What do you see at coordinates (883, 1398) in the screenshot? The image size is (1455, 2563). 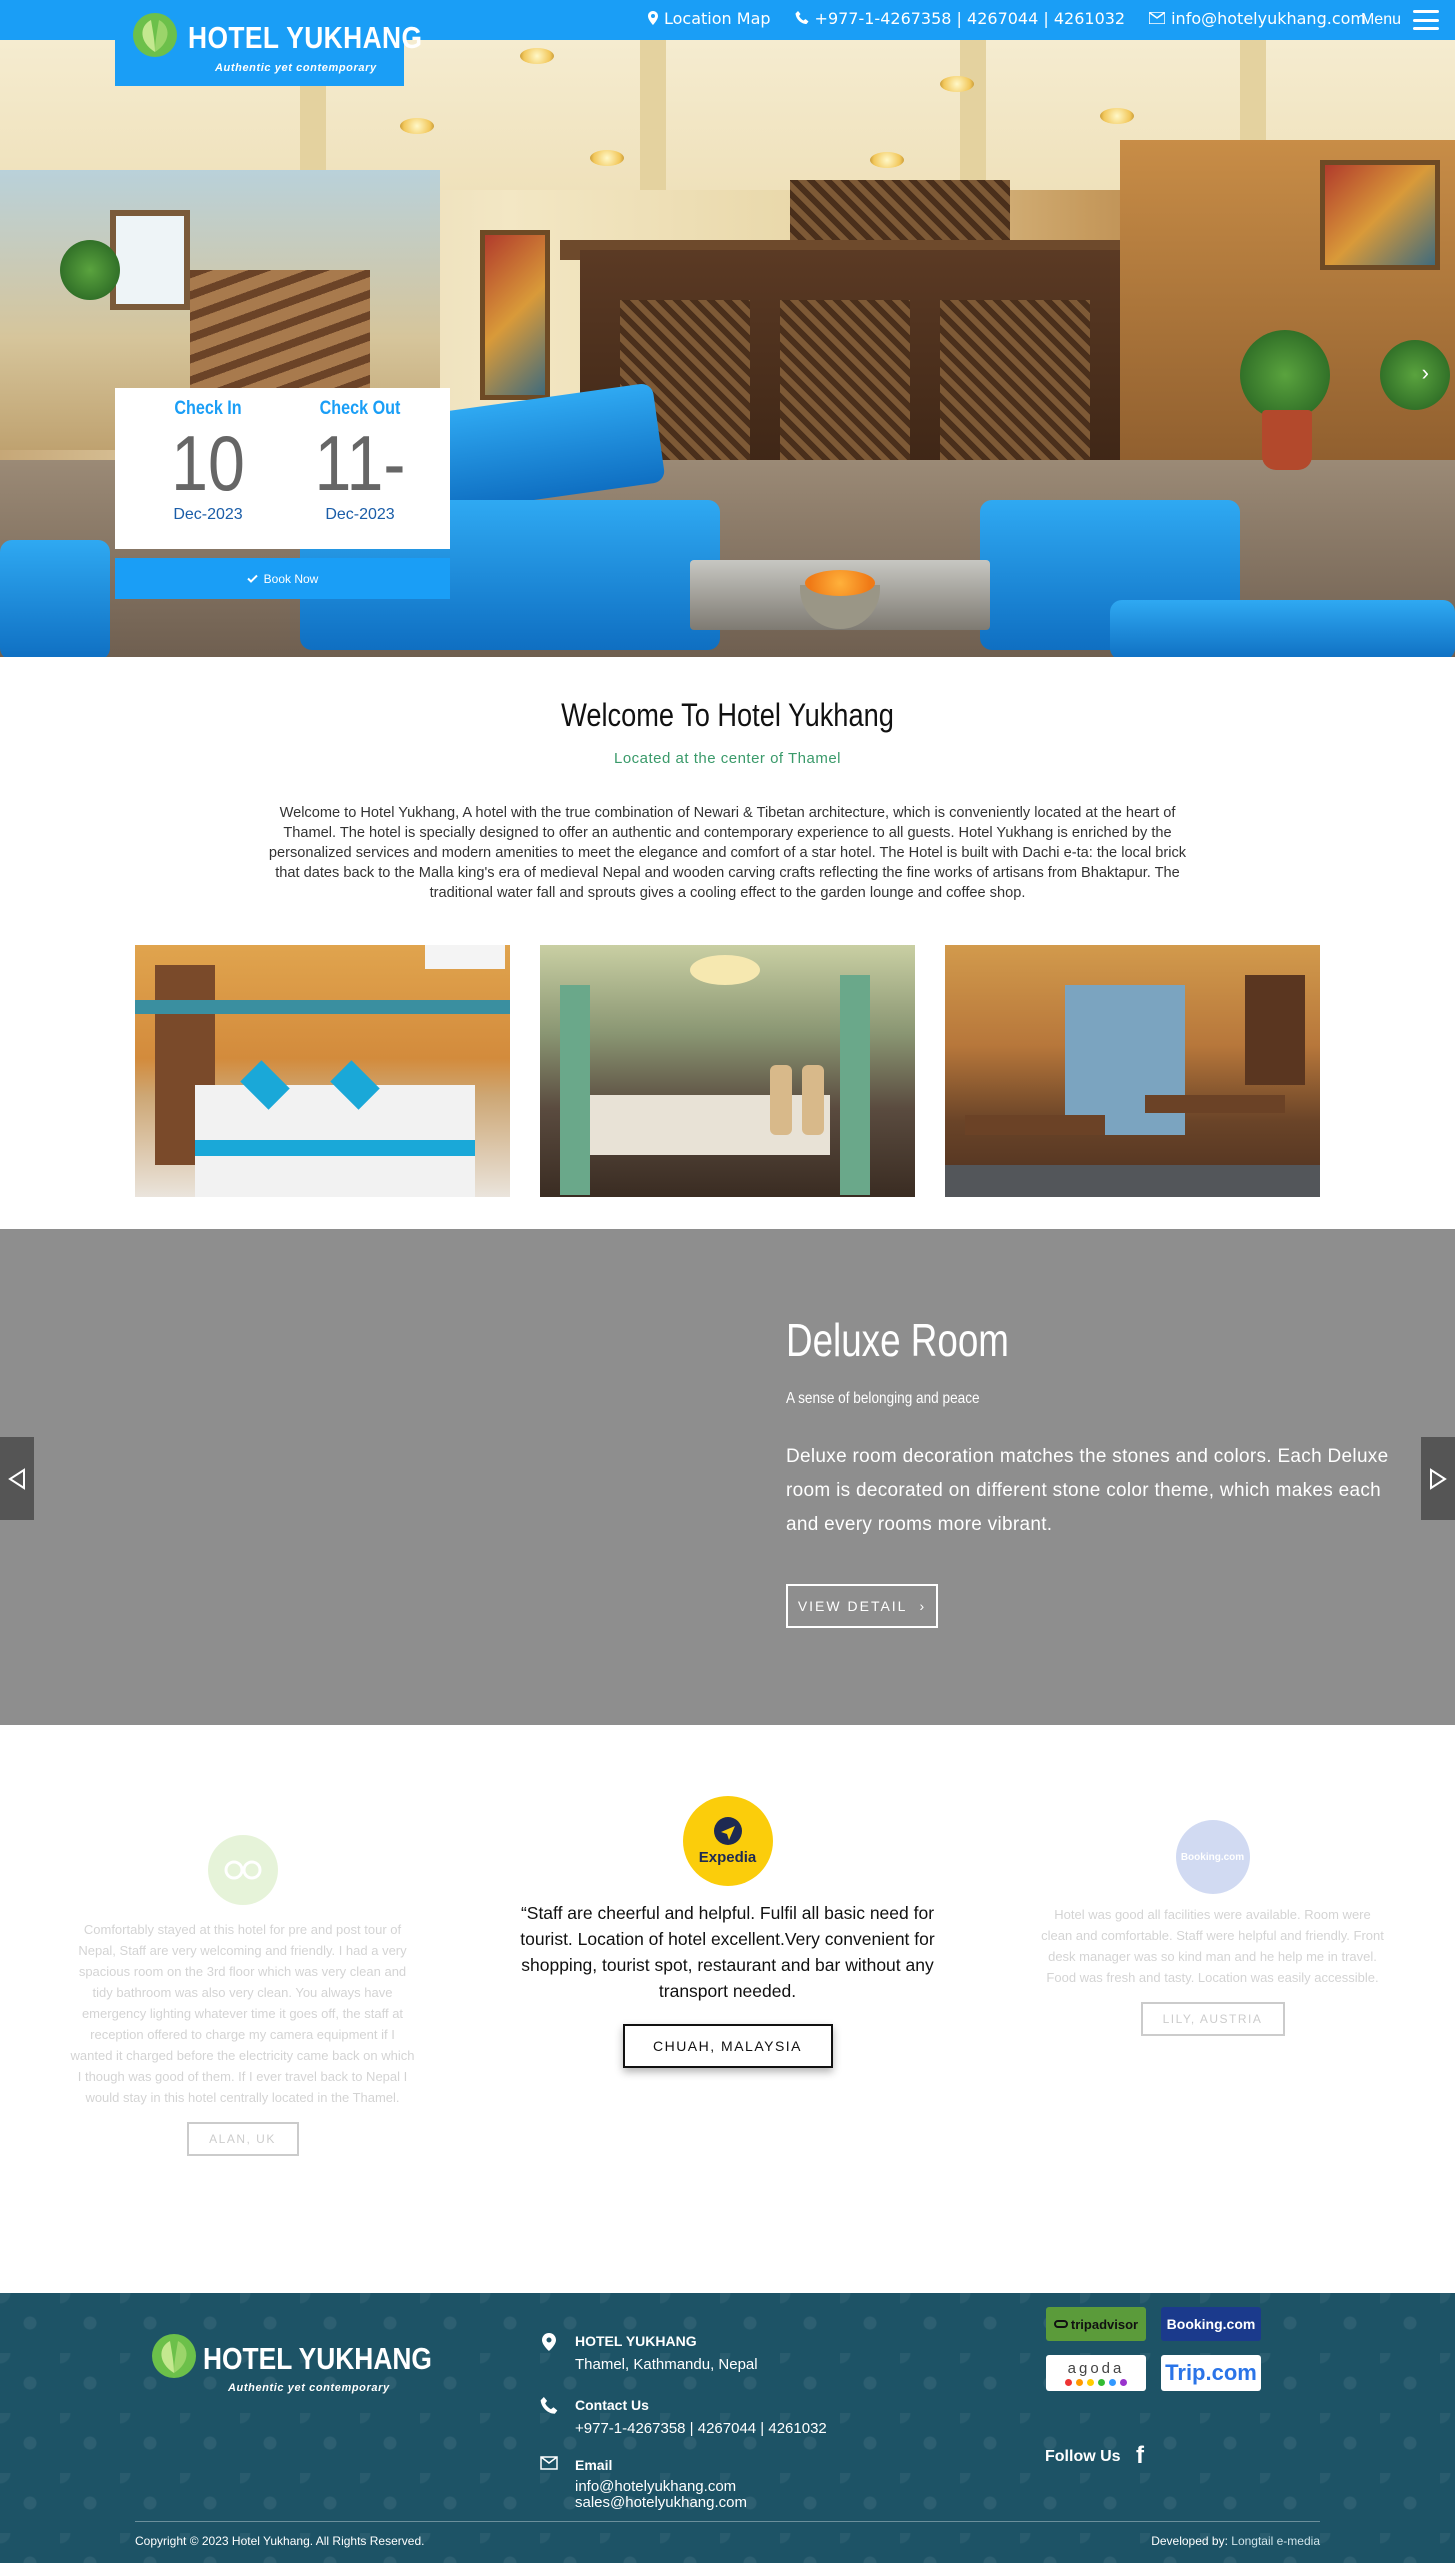 I see `room-subtitle: A sense of belonging and peace` at bounding box center [883, 1398].